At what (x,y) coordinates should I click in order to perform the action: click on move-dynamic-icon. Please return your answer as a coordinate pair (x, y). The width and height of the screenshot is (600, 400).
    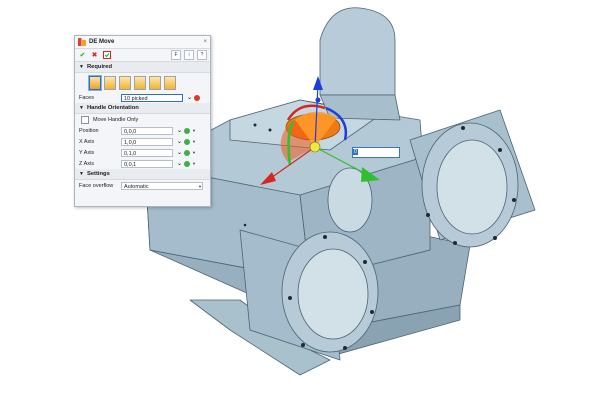
    Looking at the image, I should click on (95, 83).